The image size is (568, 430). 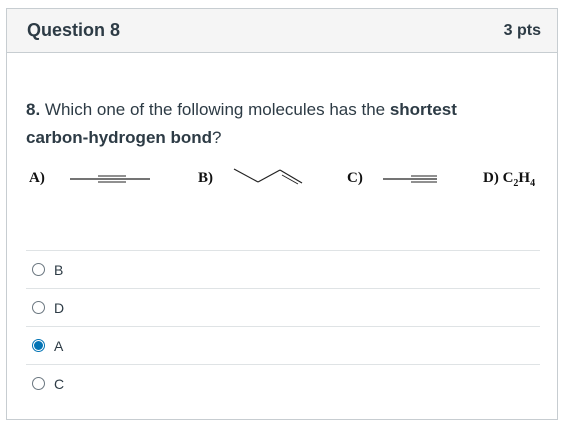 I want to click on option-a-label: A), so click(x=37, y=178).